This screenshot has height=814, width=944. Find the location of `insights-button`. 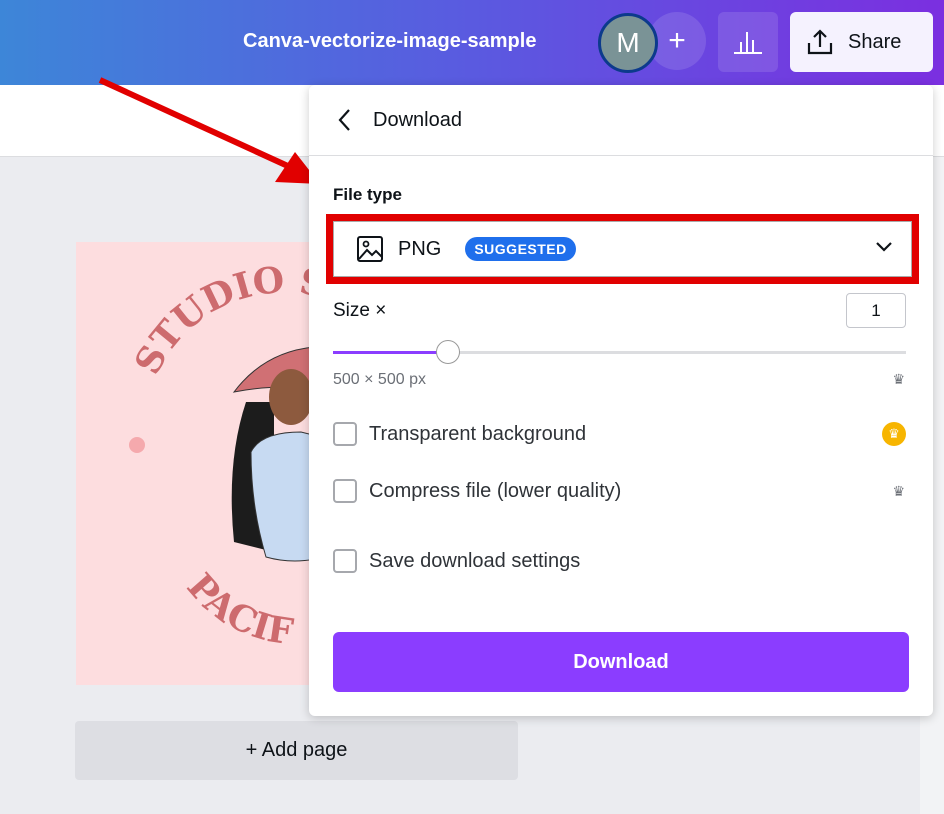

insights-button is located at coordinates (748, 42).